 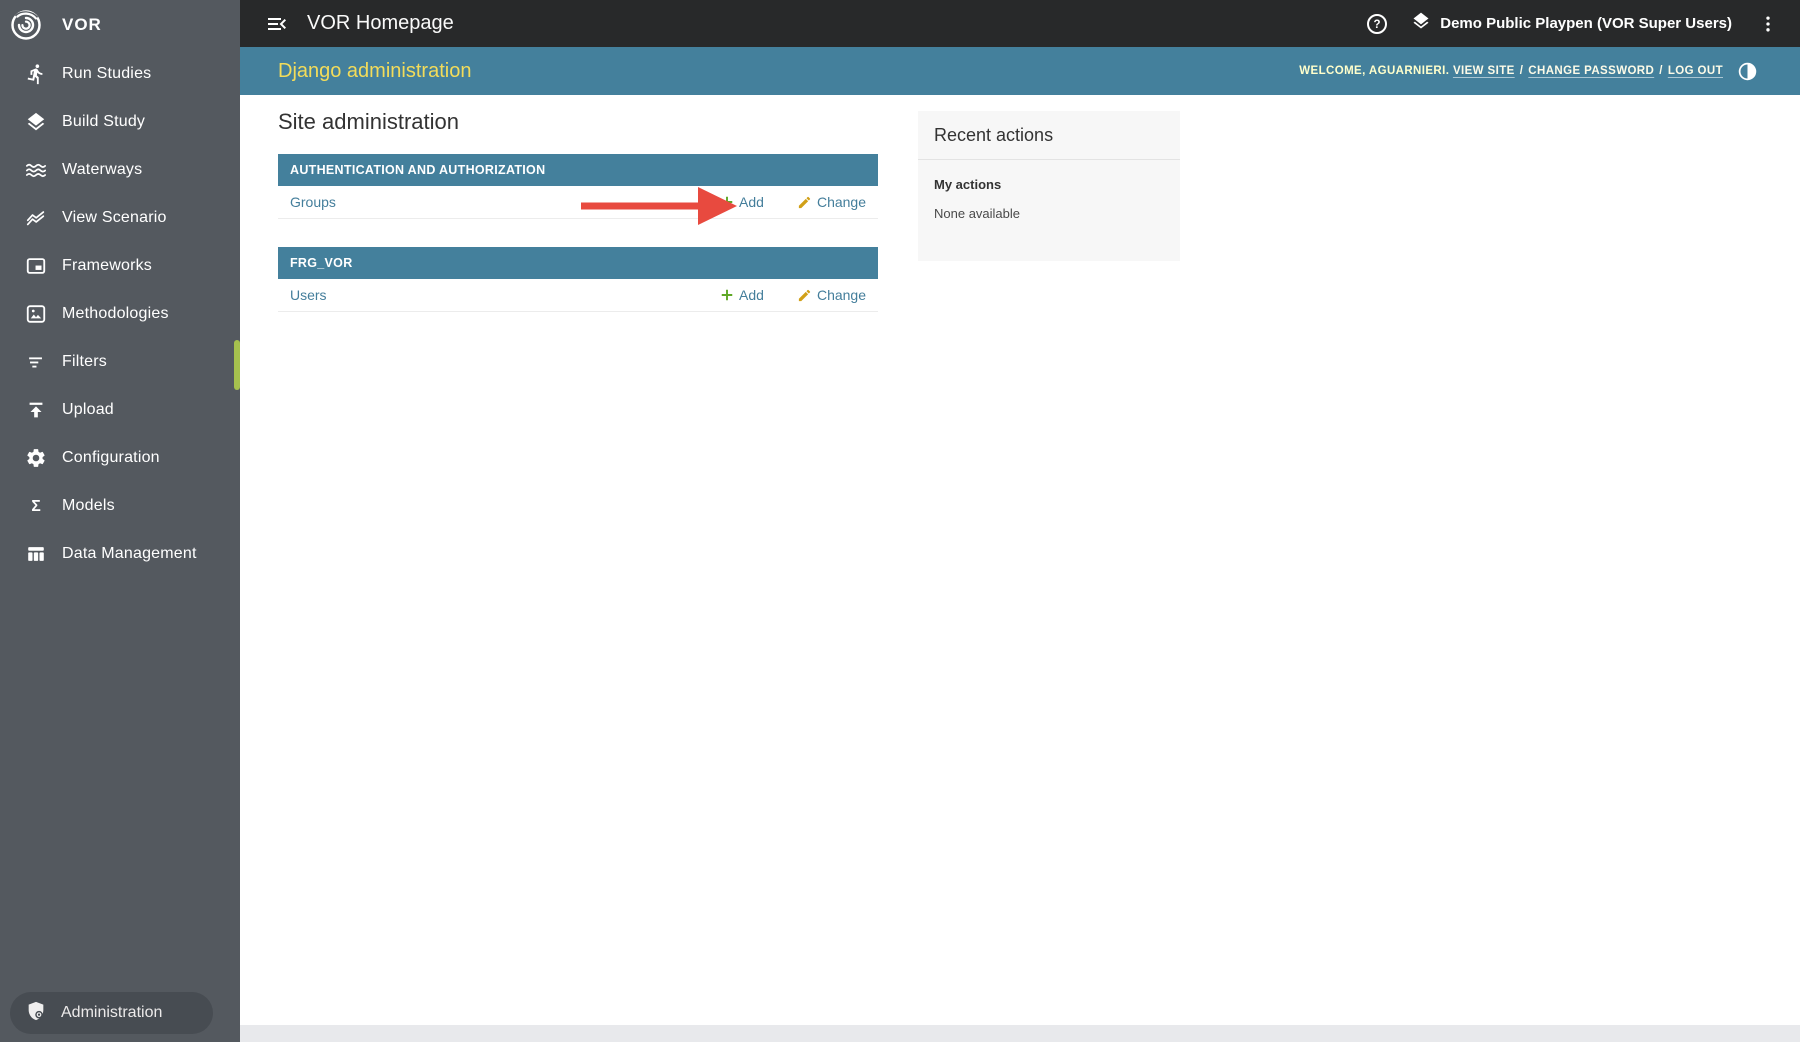 I want to click on page-title: Site administration, so click(x=368, y=121).